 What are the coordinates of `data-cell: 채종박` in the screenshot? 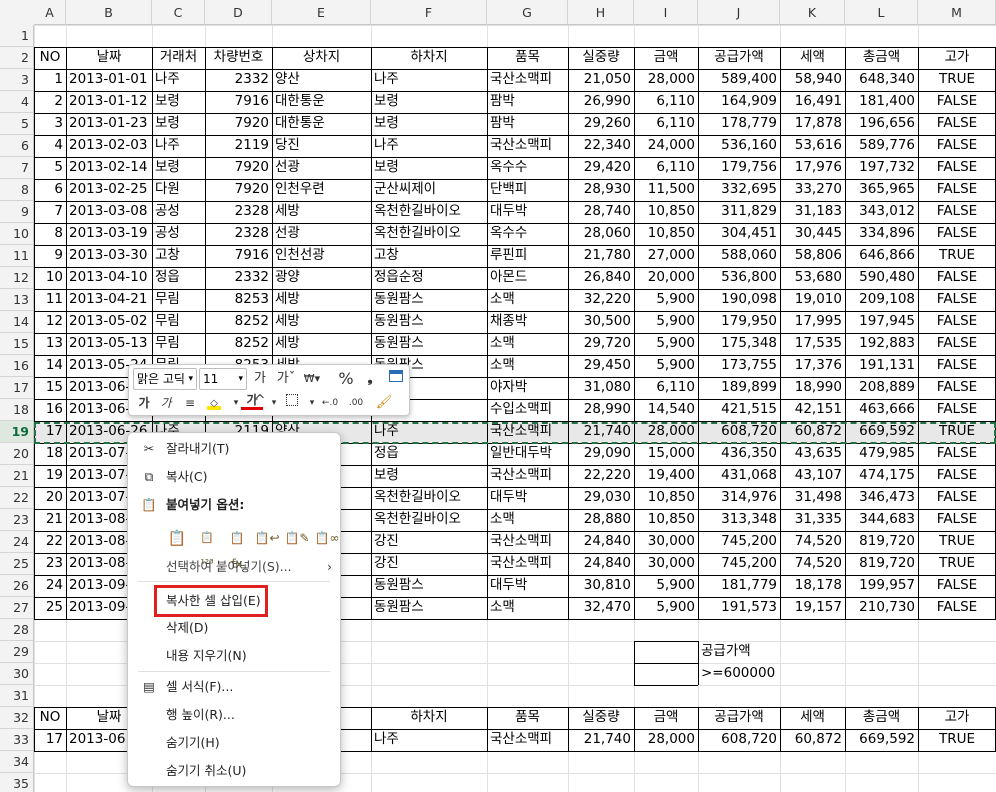 It's located at (527, 322).